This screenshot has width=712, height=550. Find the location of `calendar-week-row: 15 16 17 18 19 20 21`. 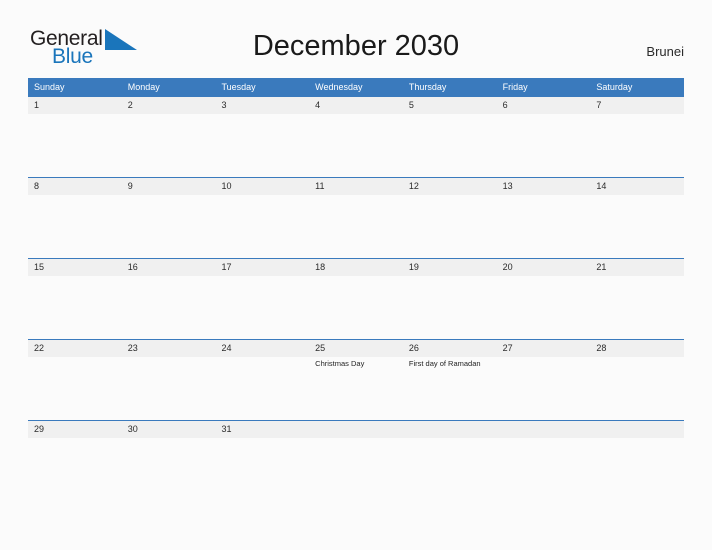

calendar-week-row: 15 16 17 18 19 20 21 is located at coordinates (356, 298).